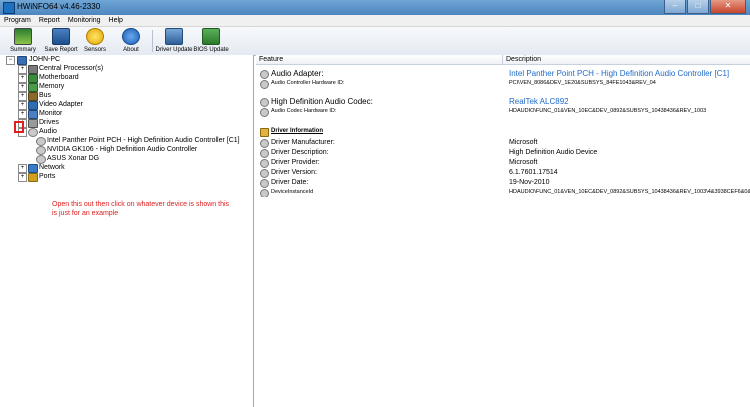  I want to click on detail-feature: DeviceInstanceId, so click(292, 192).